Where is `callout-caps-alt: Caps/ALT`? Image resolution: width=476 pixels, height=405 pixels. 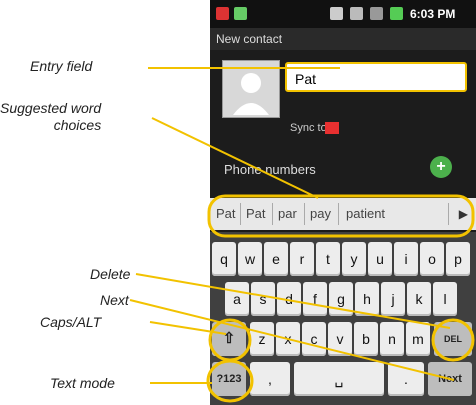 callout-caps-alt: Caps/ALT is located at coordinates (71, 322).